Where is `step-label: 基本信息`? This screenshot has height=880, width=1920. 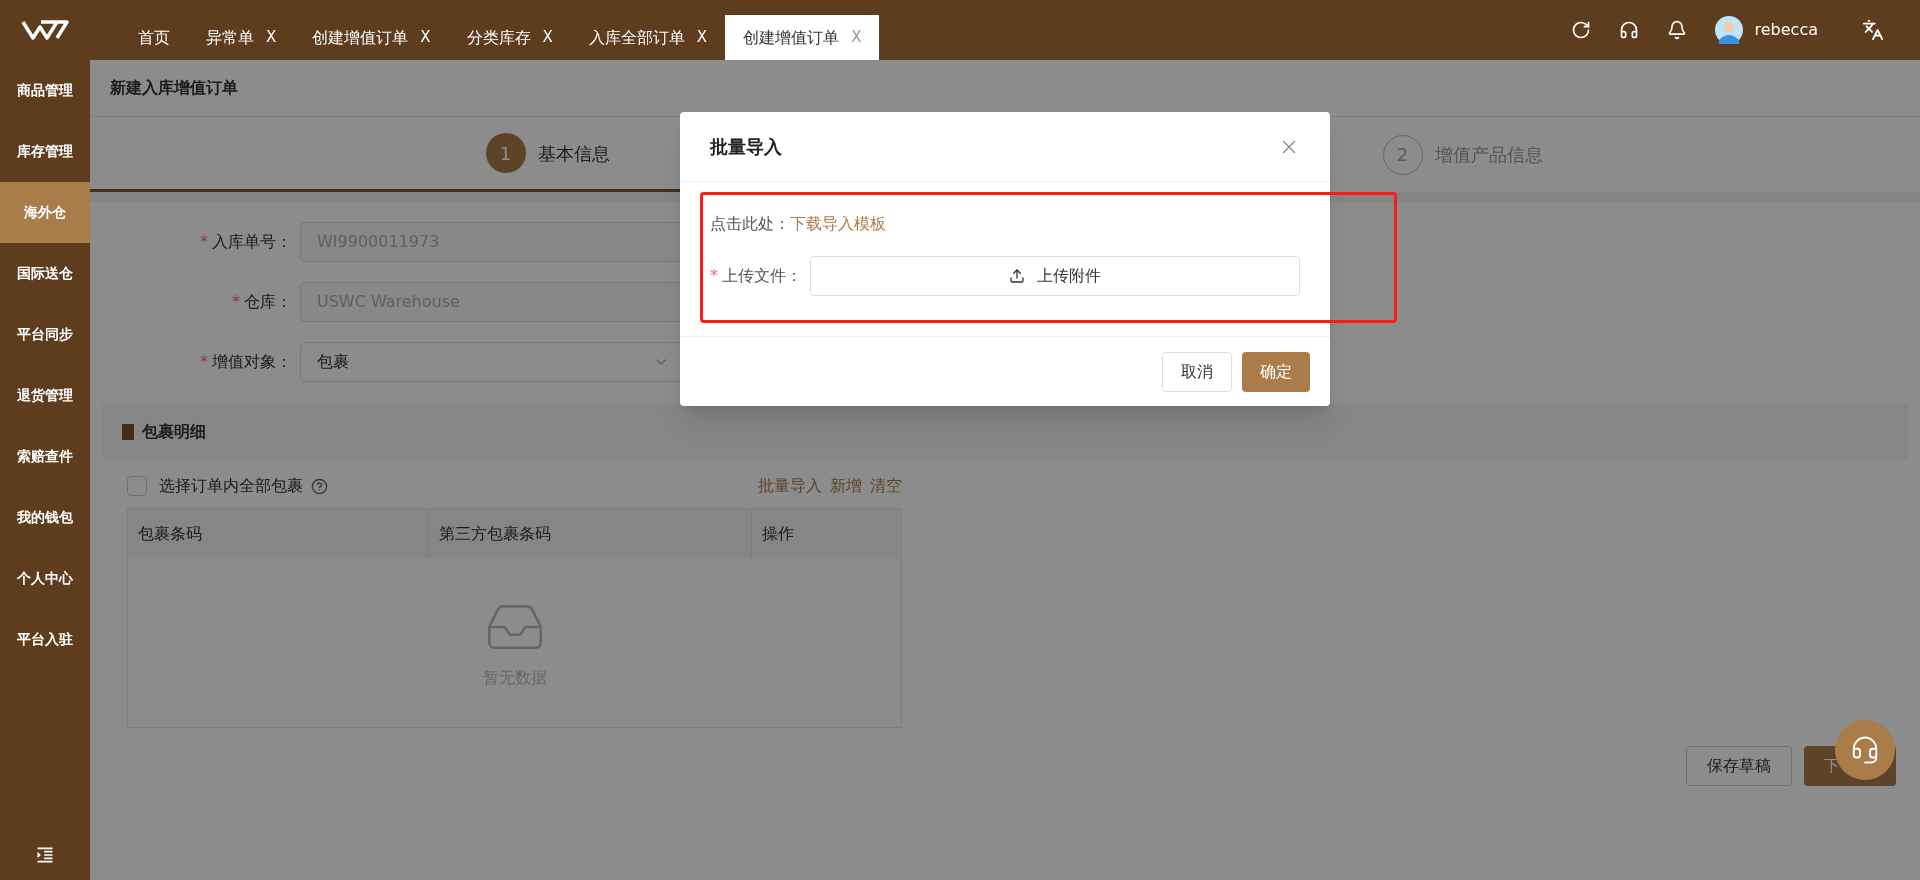 step-label: 基本信息 is located at coordinates (573, 153).